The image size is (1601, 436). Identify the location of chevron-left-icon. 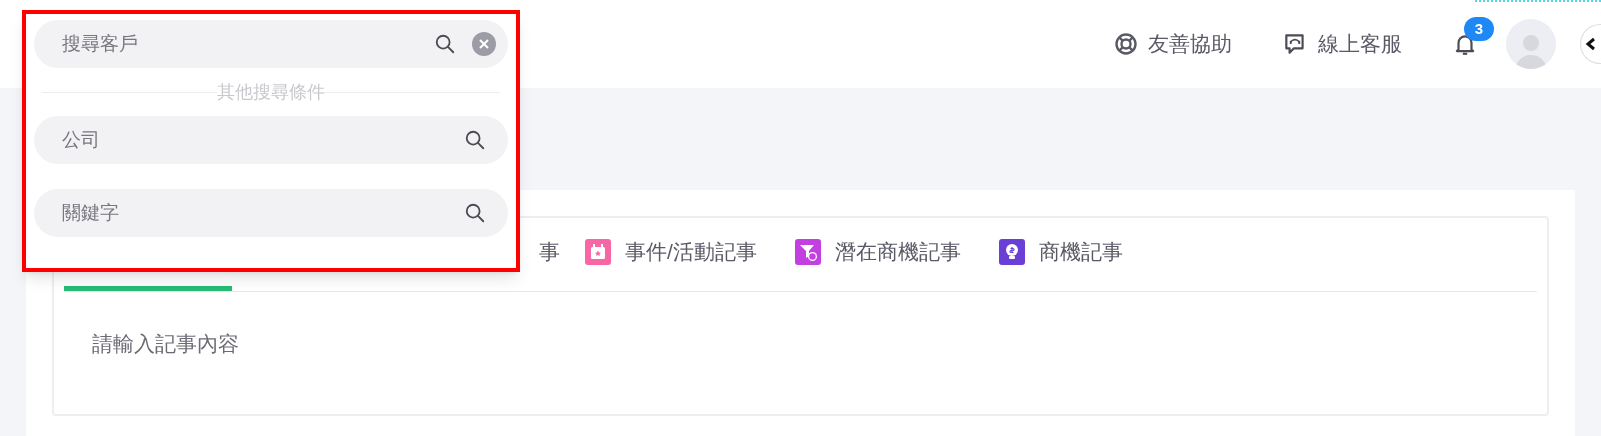
(1591, 44).